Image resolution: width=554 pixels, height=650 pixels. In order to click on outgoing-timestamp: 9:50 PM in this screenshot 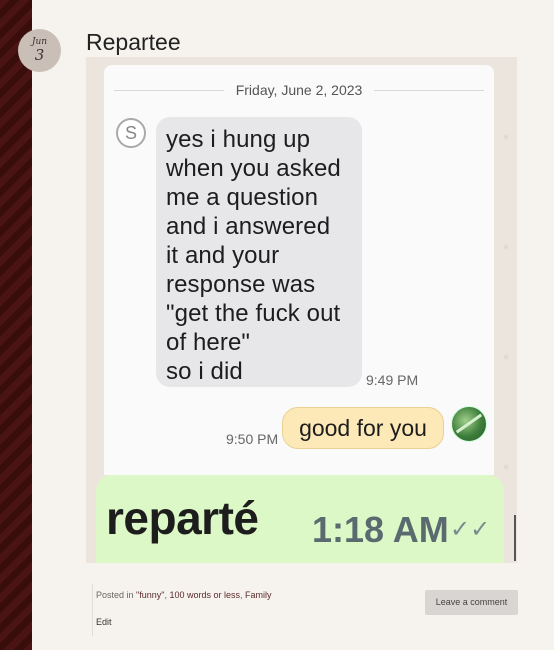, I will do `click(252, 439)`.